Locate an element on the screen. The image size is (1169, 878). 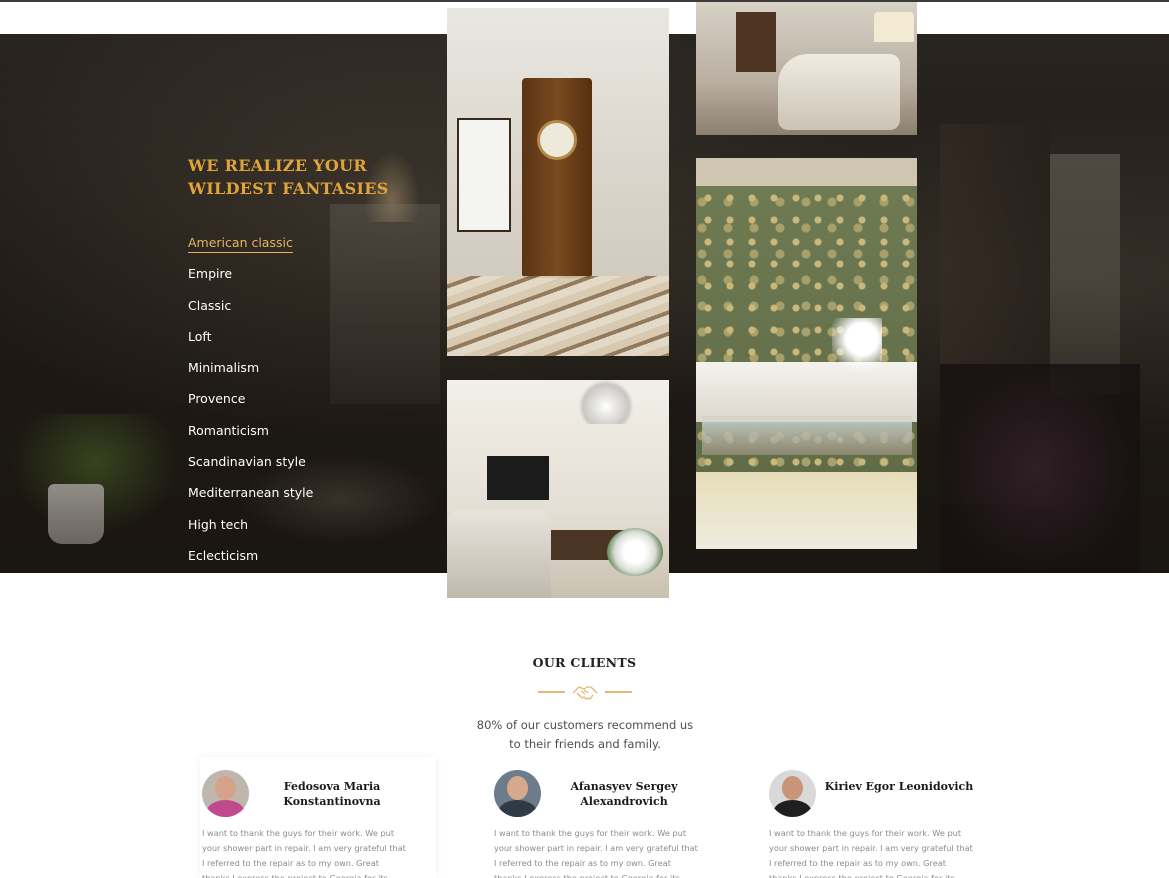
interior-photo-wallpaper-orchid is located at coordinates (806, 353).